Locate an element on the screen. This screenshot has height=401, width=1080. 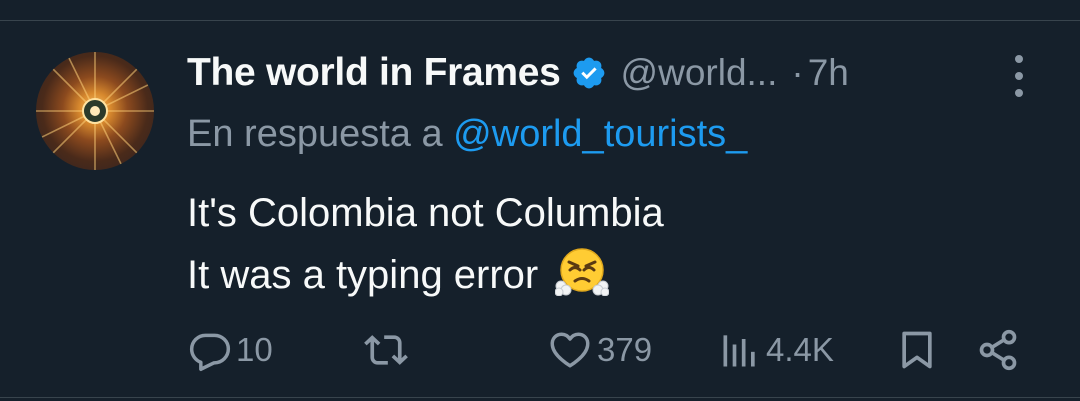
like-button: 379 is located at coordinates (599, 350).